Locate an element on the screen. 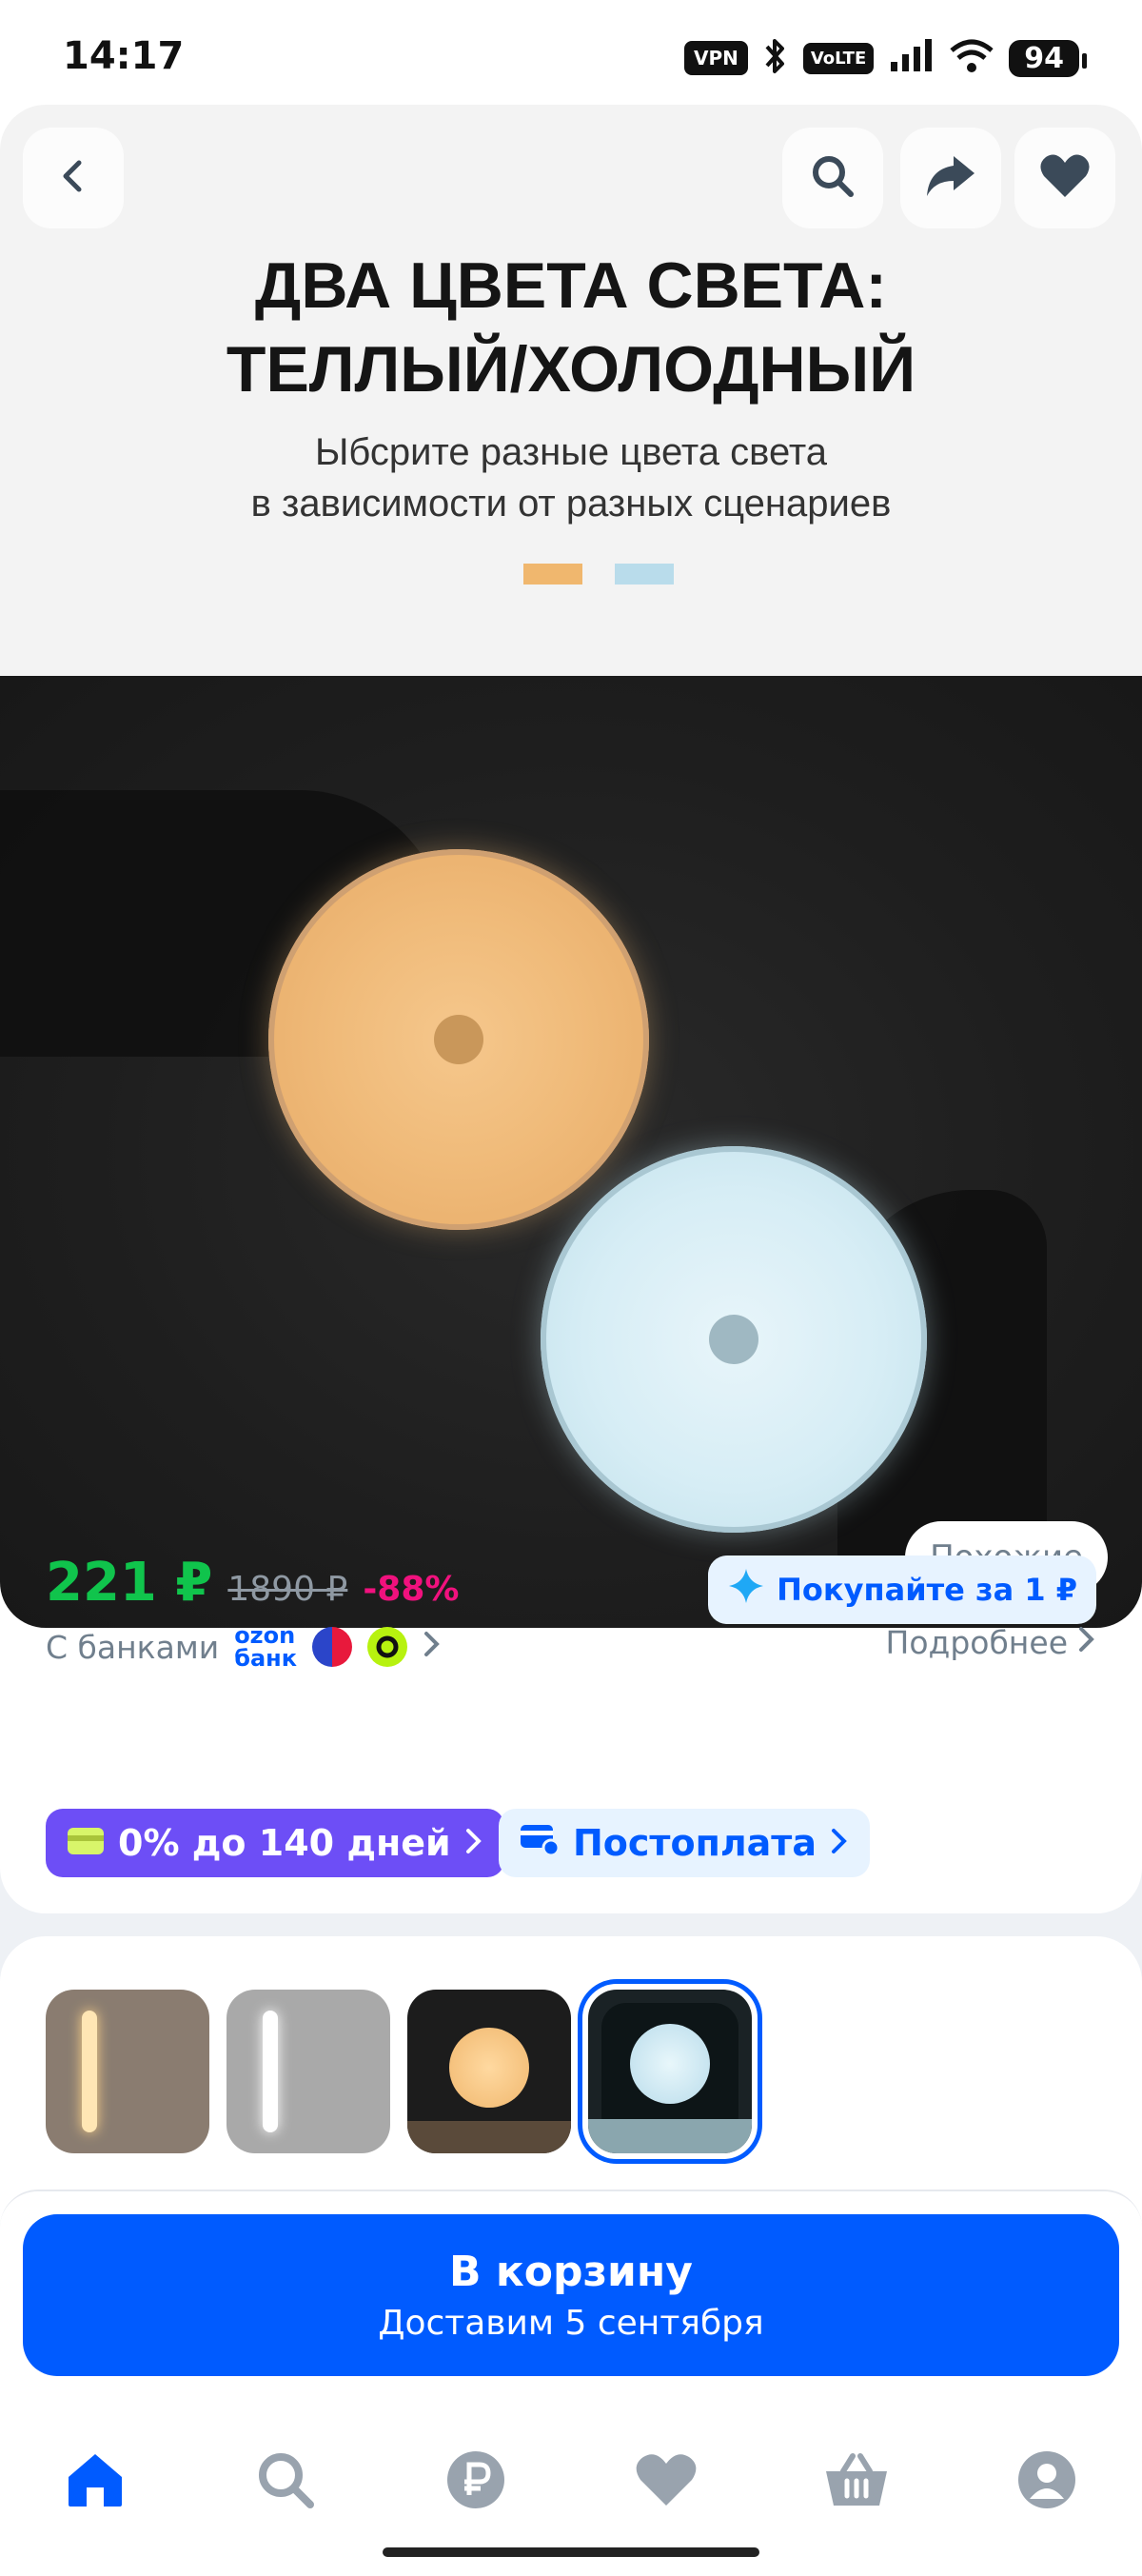  old-price: 1890 ₽ is located at coordinates (287, 1589).